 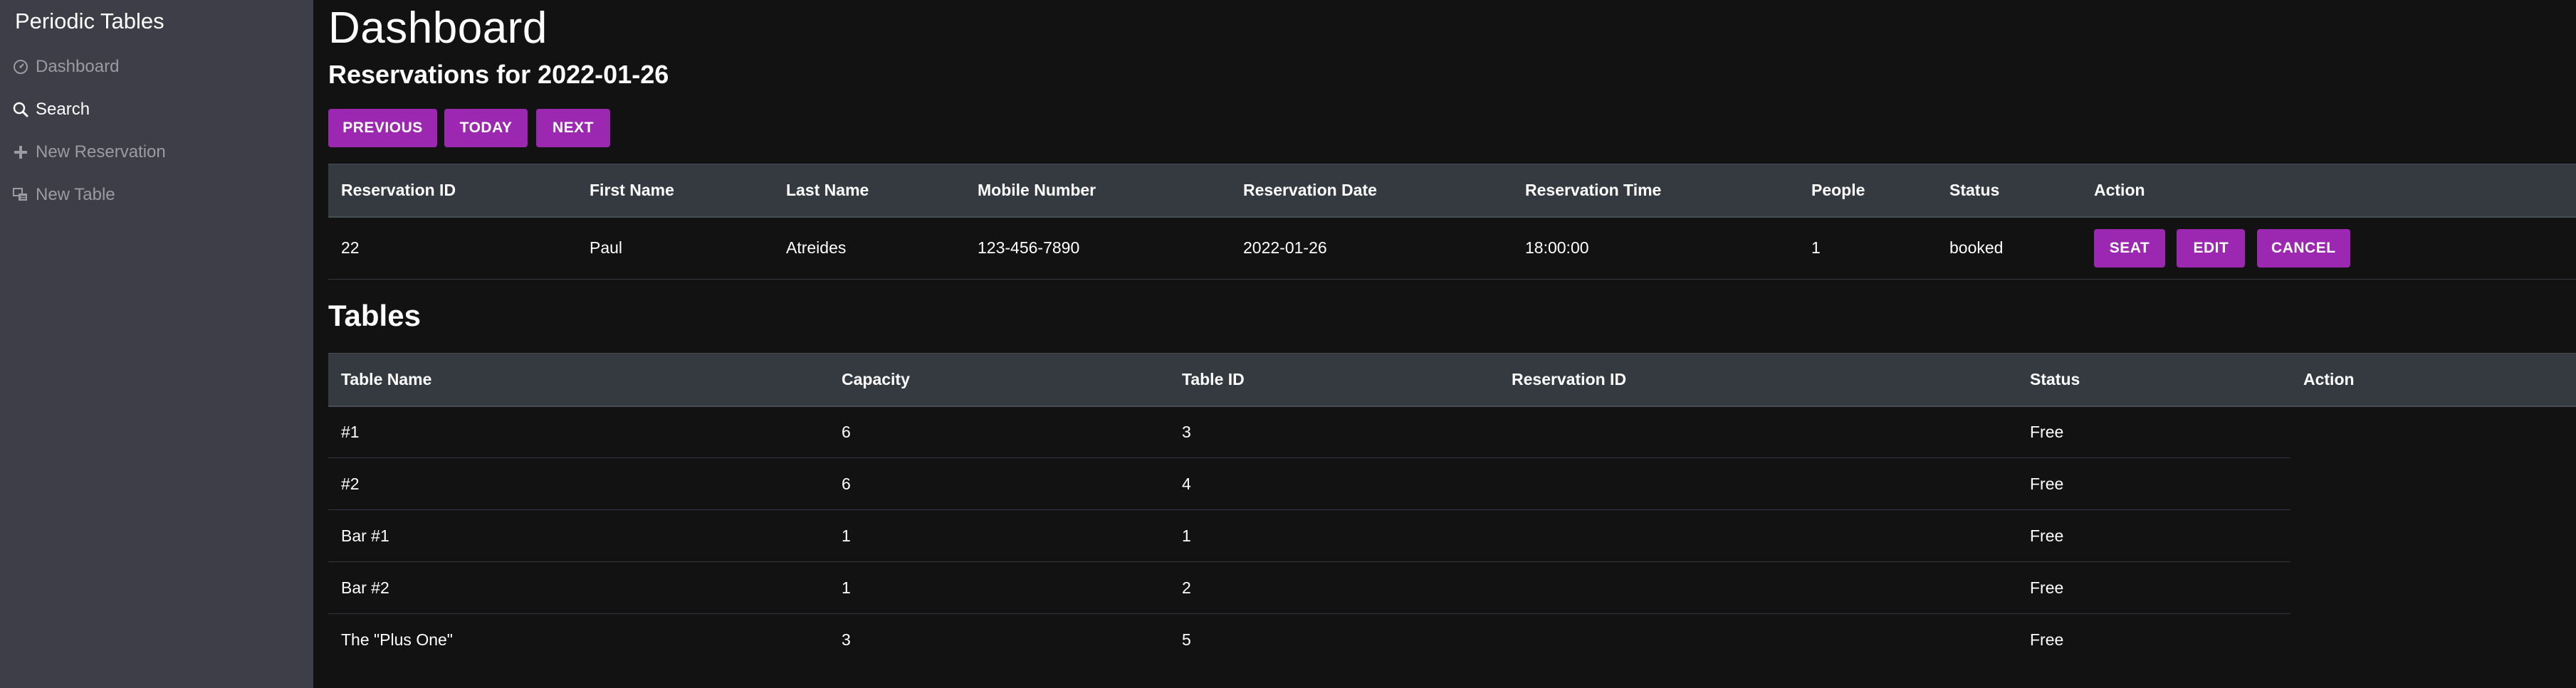 What do you see at coordinates (999, 380) in the screenshot?
I see `column-header: Capacity` at bounding box center [999, 380].